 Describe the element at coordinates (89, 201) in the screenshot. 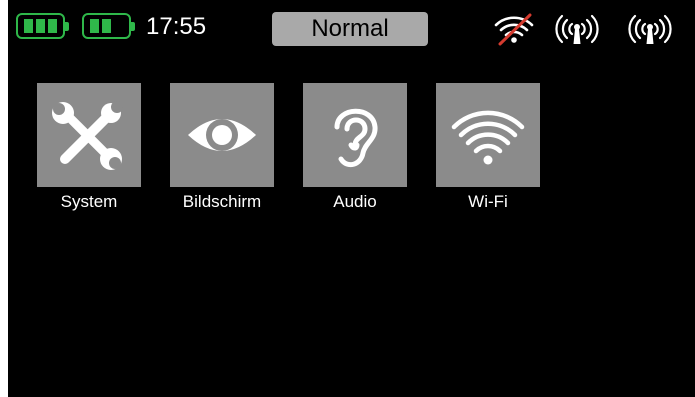

I see `system-label: System` at that location.